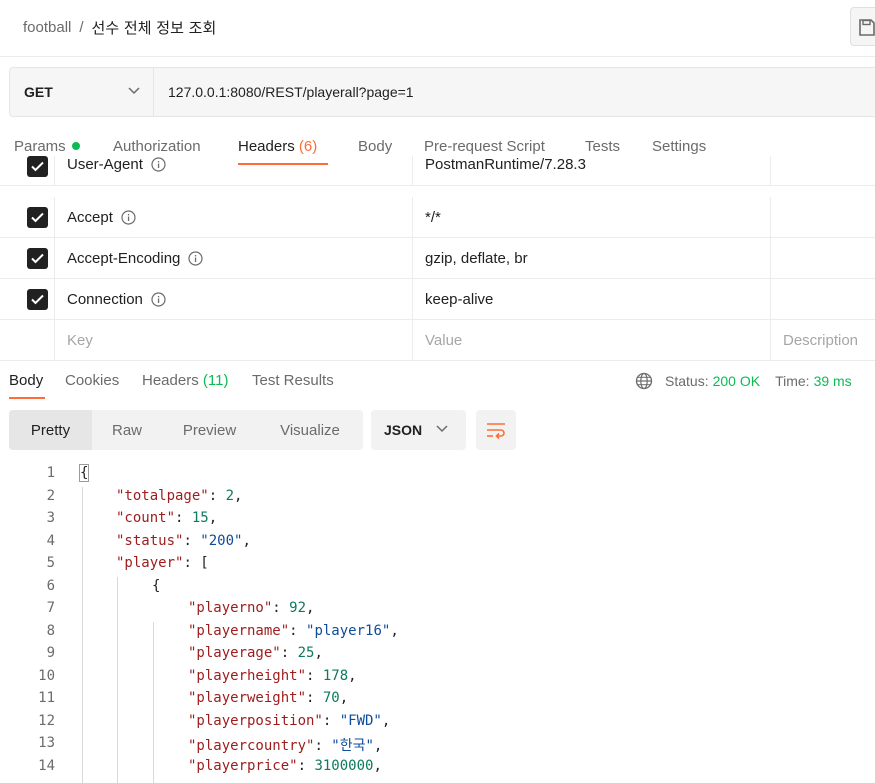  Describe the element at coordinates (38, 92) in the screenshot. I see `method-label: GET` at that location.